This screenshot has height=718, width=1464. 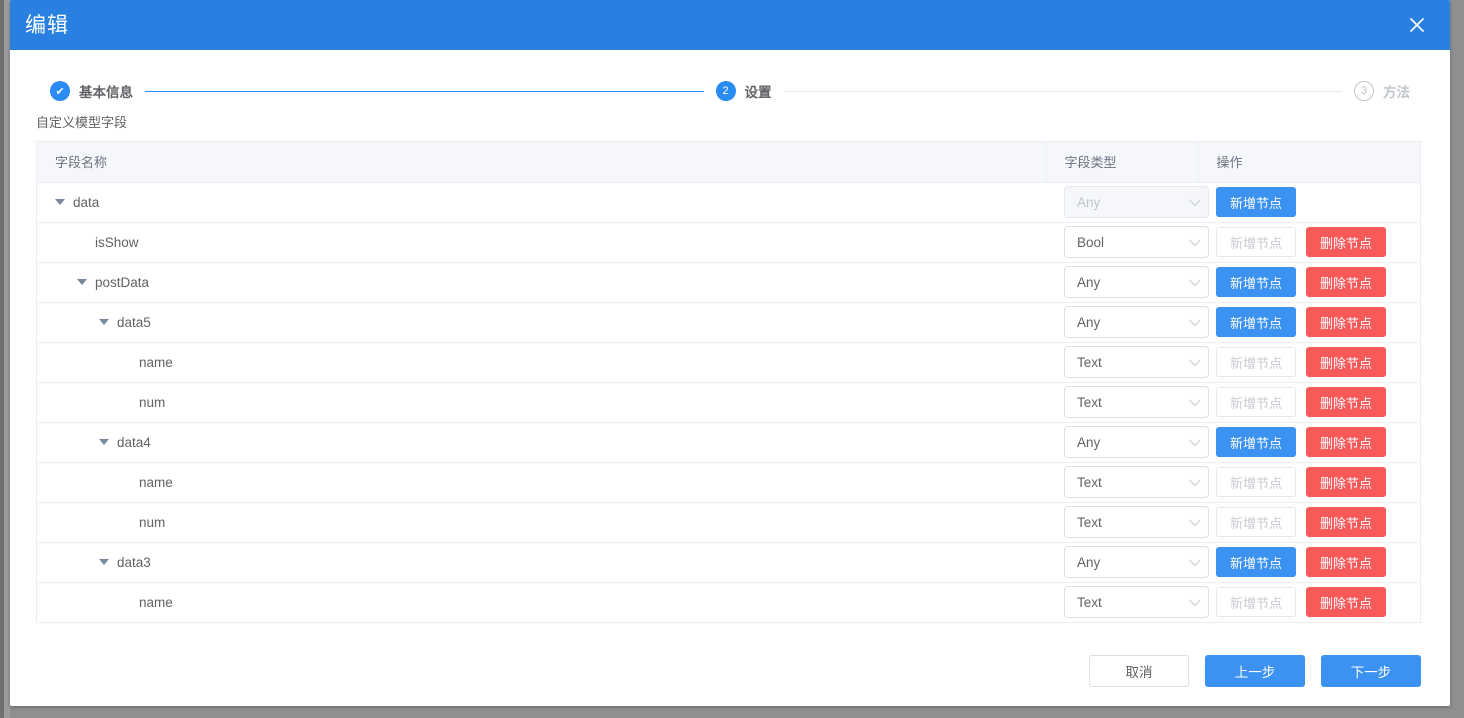 I want to click on step-basic-info: ✔ 基本信息, so click(x=91, y=91).